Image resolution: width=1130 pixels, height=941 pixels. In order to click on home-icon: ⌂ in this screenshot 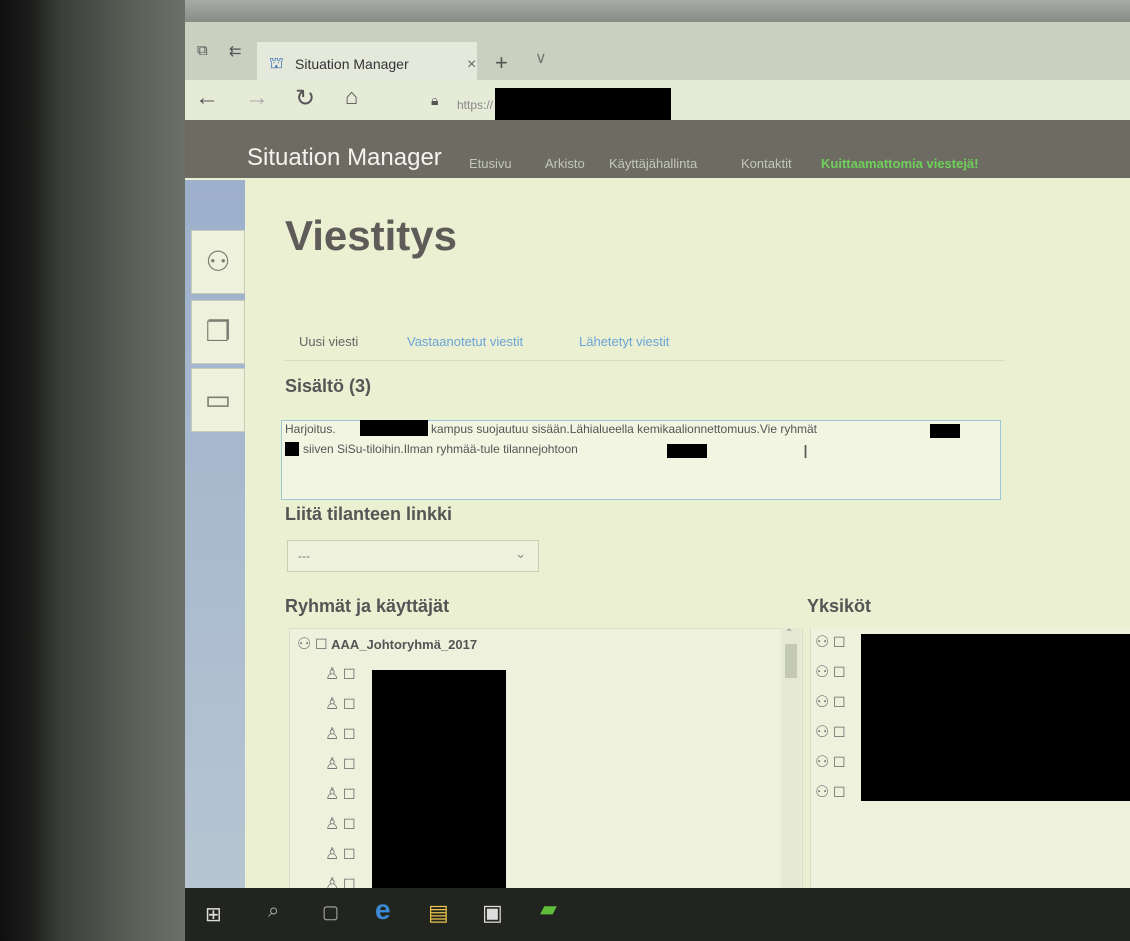, I will do `click(351, 97)`.